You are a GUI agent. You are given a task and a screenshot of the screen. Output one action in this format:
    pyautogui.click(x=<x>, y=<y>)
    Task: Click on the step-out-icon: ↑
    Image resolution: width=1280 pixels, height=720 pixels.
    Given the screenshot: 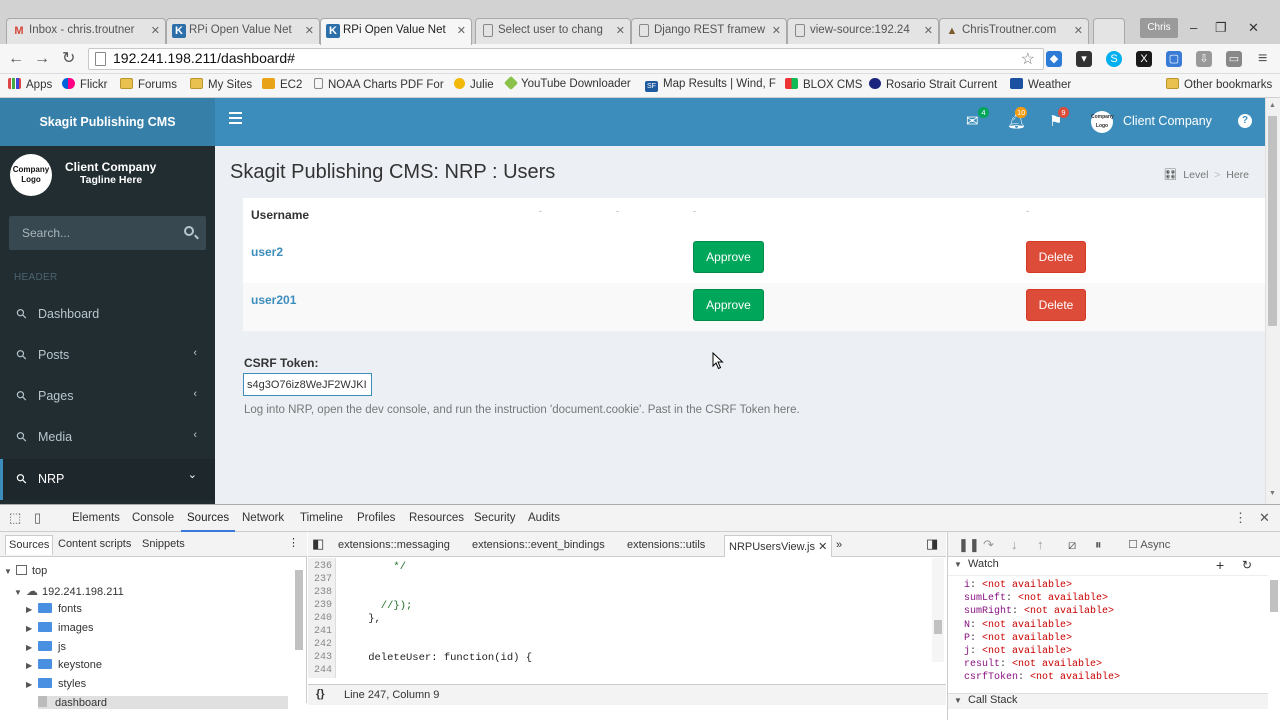 What is the action you would take?
    pyautogui.click(x=1040, y=544)
    